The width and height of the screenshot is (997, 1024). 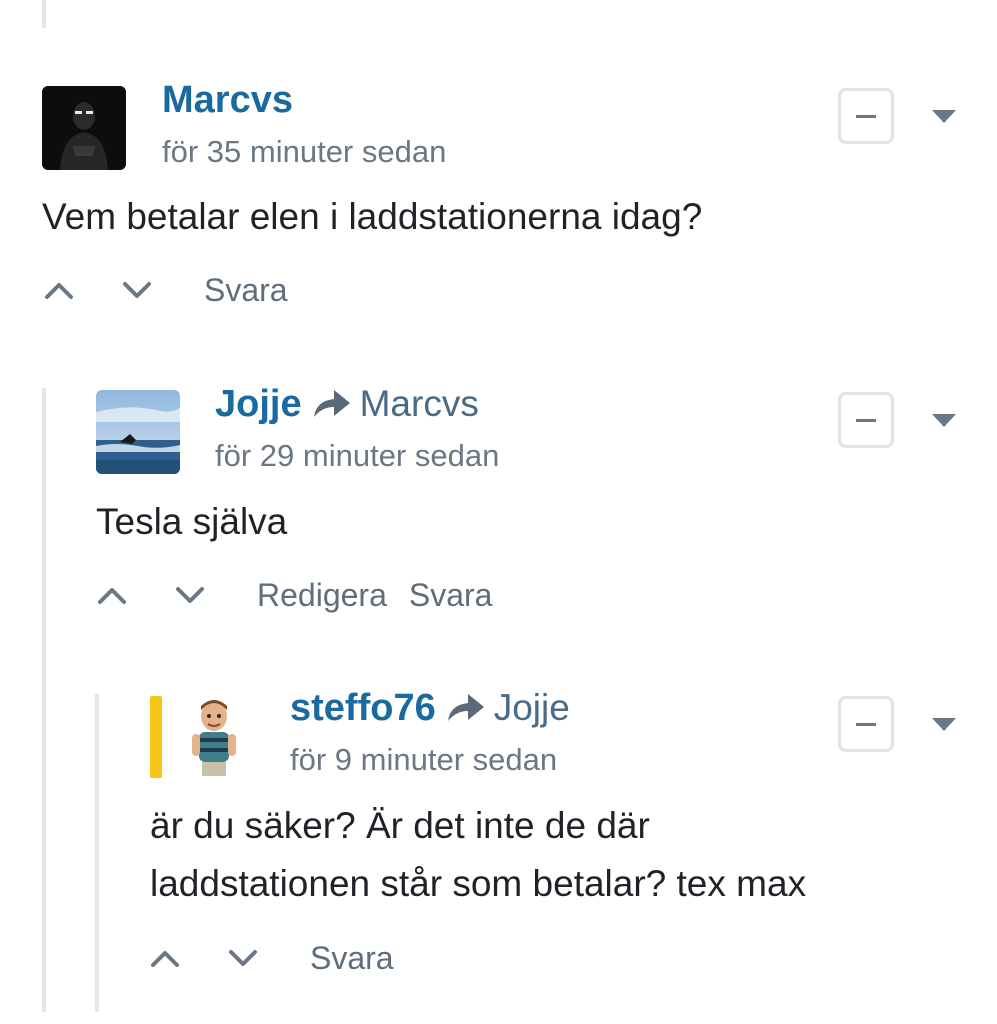 I want to click on comment-body: Tesla själva, so click(x=191, y=522).